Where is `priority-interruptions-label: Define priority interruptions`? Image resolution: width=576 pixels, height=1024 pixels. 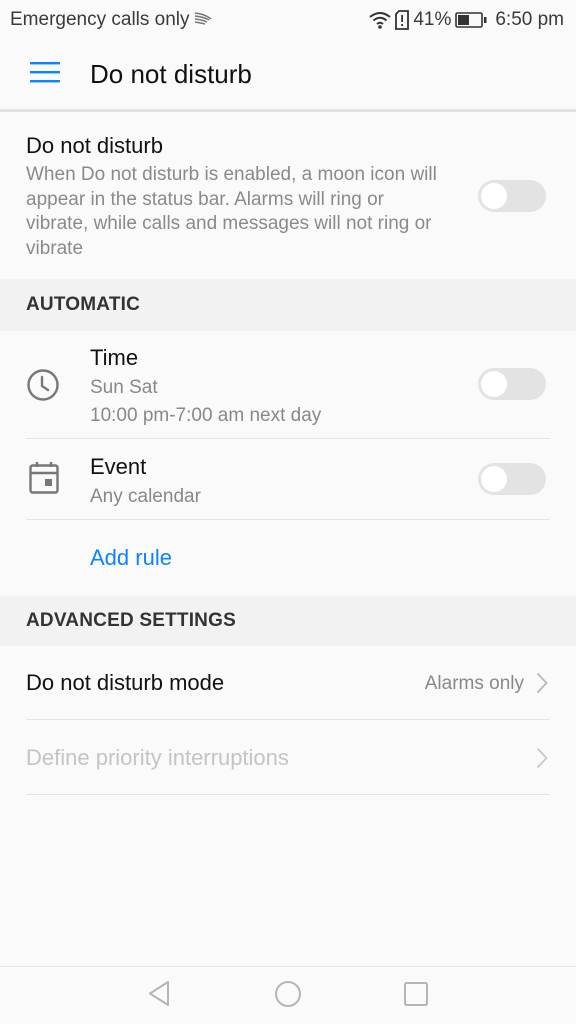
priority-interruptions-label: Define priority interruptions is located at coordinates (157, 757).